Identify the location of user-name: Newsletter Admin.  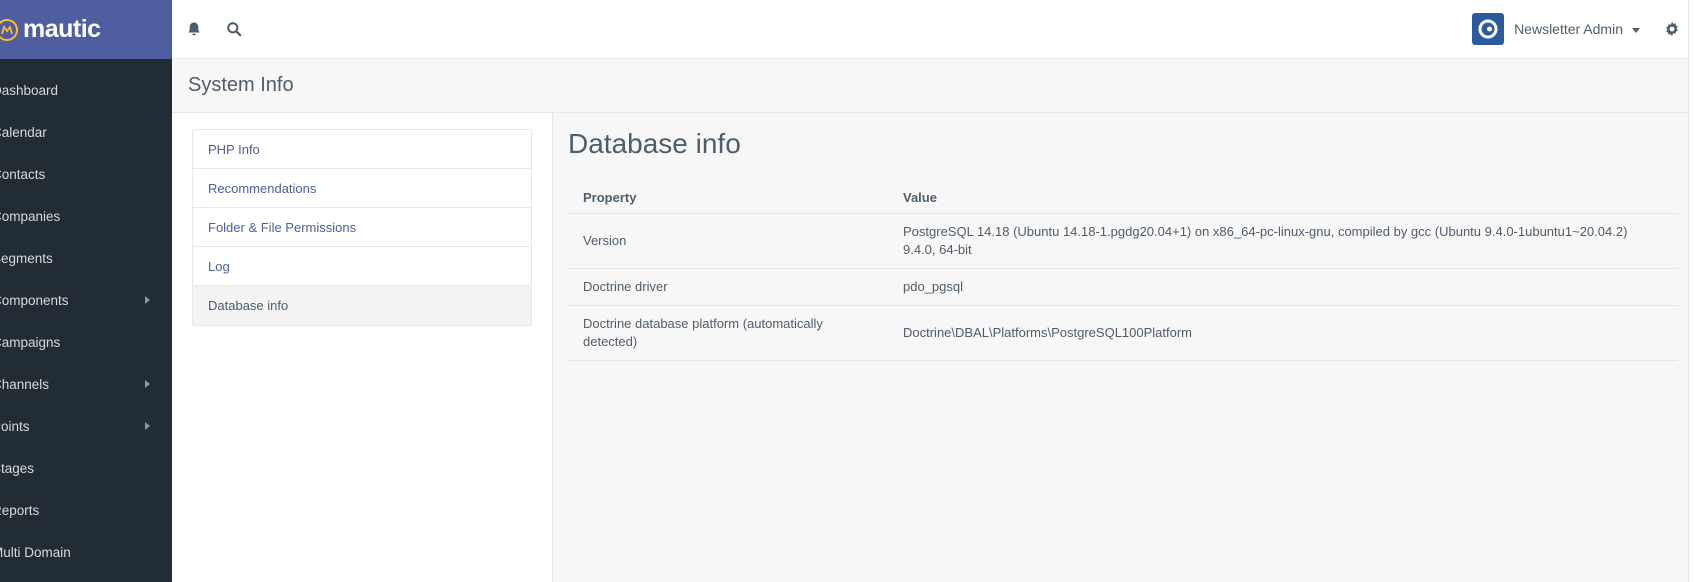
(1568, 29).